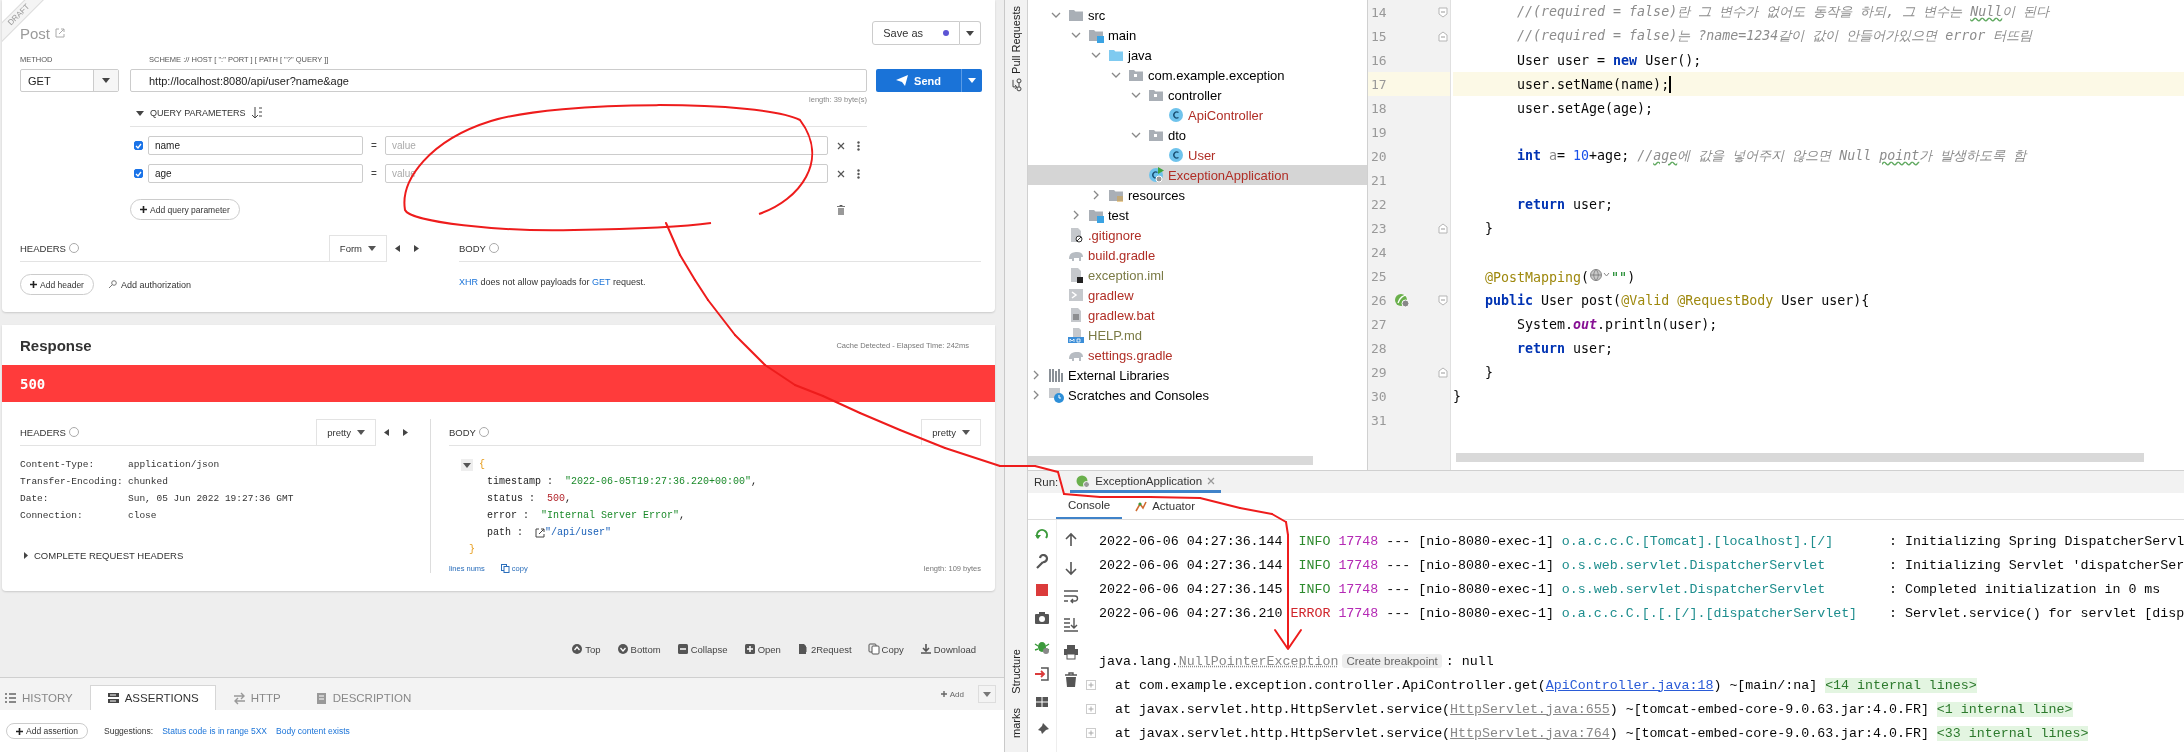 The image size is (2184, 752). Describe the element at coordinates (185, 209) in the screenshot. I see `add-query-parameter-button: Add query parameter` at that location.